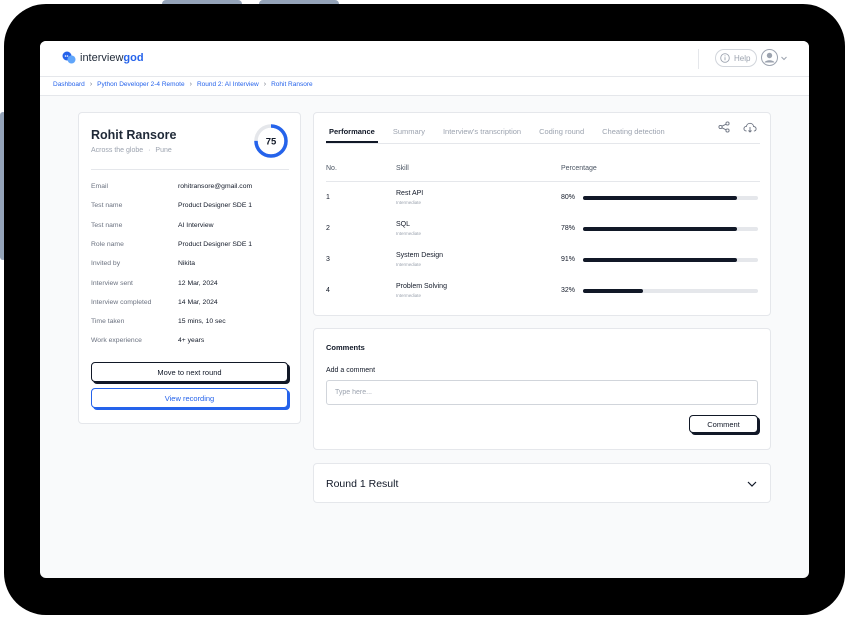  I want to click on comment-input, so click(542, 392).